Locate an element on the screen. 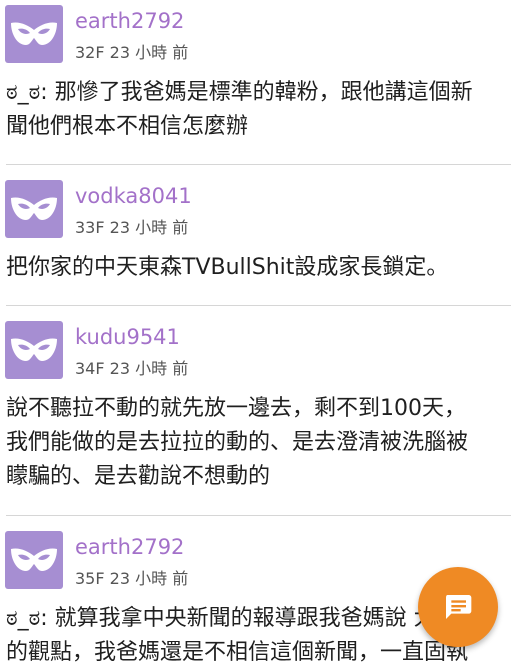 Image resolution: width=519 pixels, height=670 pixels. comment-line: 把你家的中天東森TVBullShit設成家長鎖定。 is located at coordinates (227, 267).